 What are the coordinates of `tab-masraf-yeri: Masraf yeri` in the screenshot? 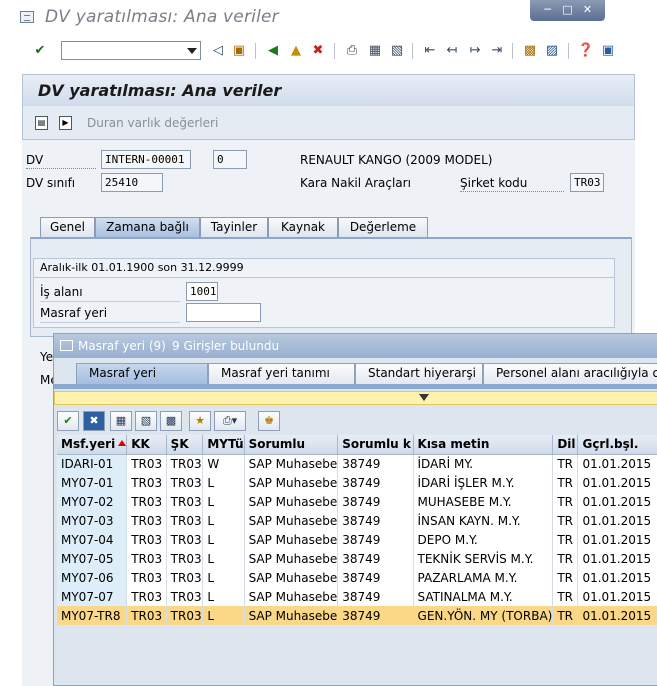 It's located at (142, 373).